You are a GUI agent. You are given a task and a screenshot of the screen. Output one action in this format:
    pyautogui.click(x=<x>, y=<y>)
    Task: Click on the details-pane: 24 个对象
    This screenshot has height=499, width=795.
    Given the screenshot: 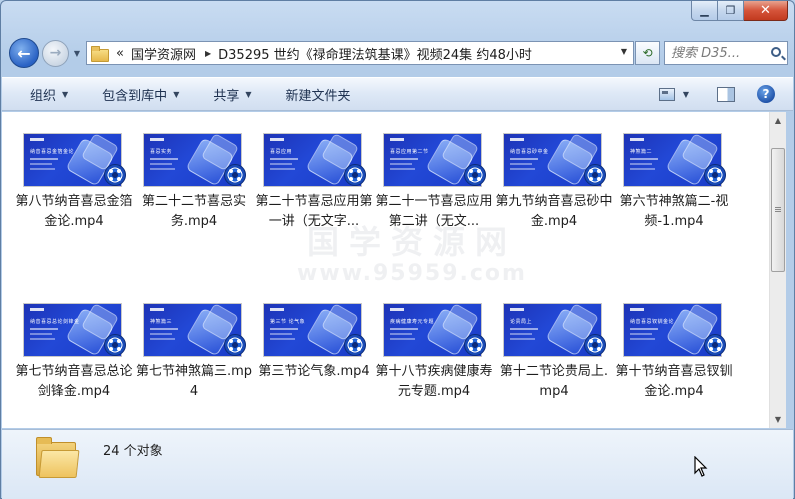 What is the action you would take?
    pyautogui.click(x=397, y=464)
    